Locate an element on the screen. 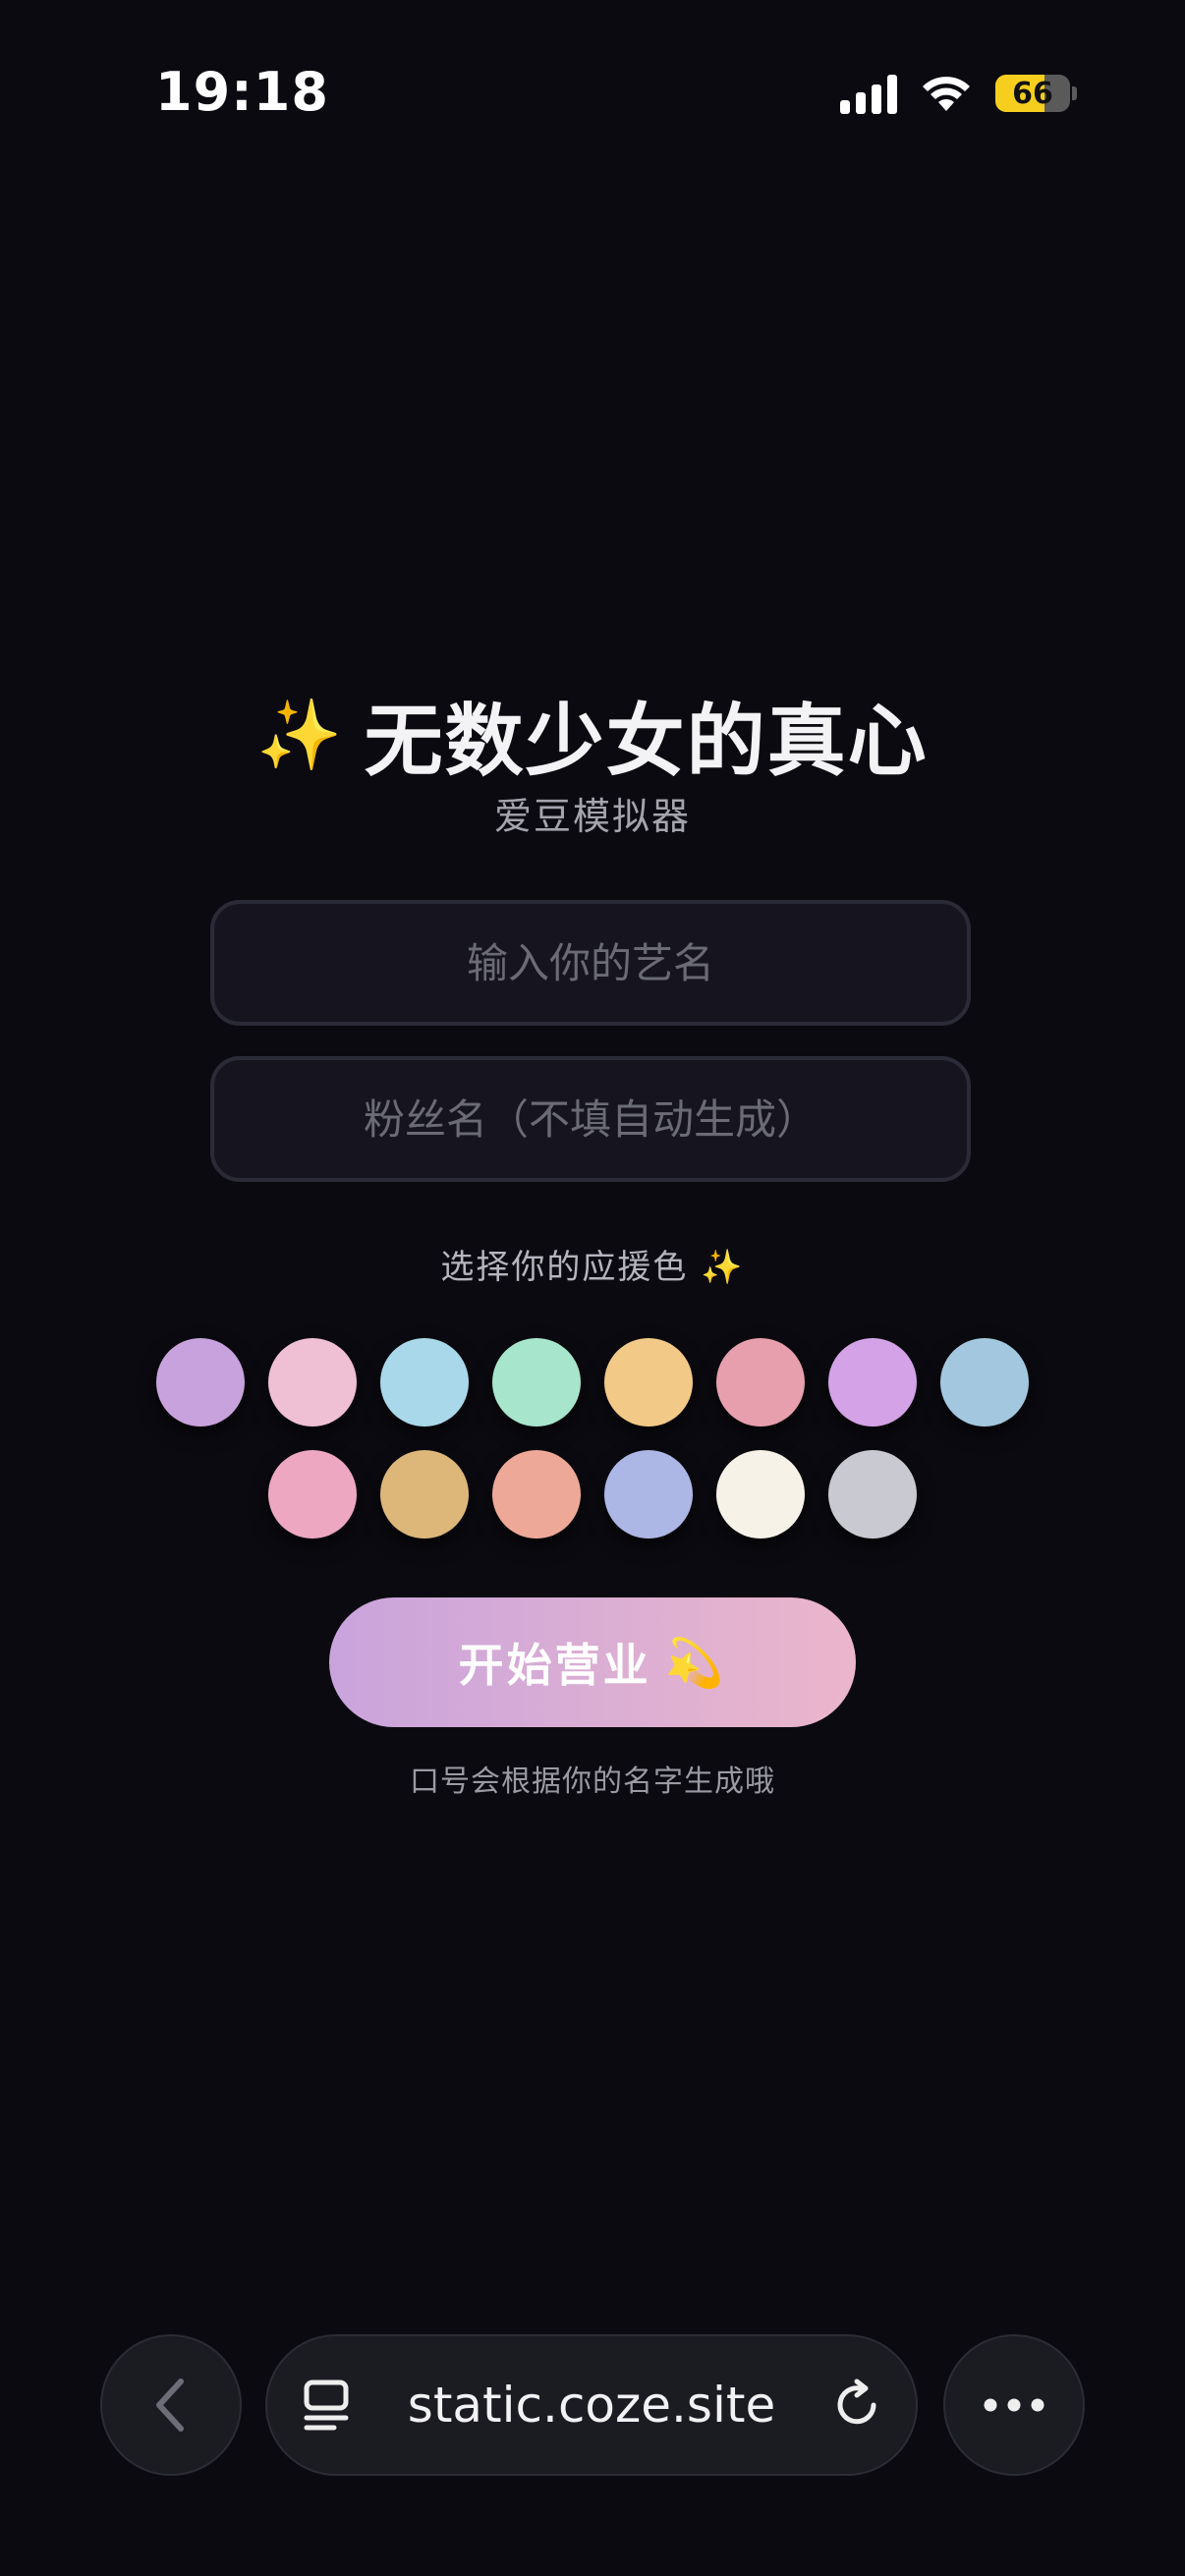 The image size is (1185, 2576). address-bar: static.coze.site is located at coordinates (592, 2405).